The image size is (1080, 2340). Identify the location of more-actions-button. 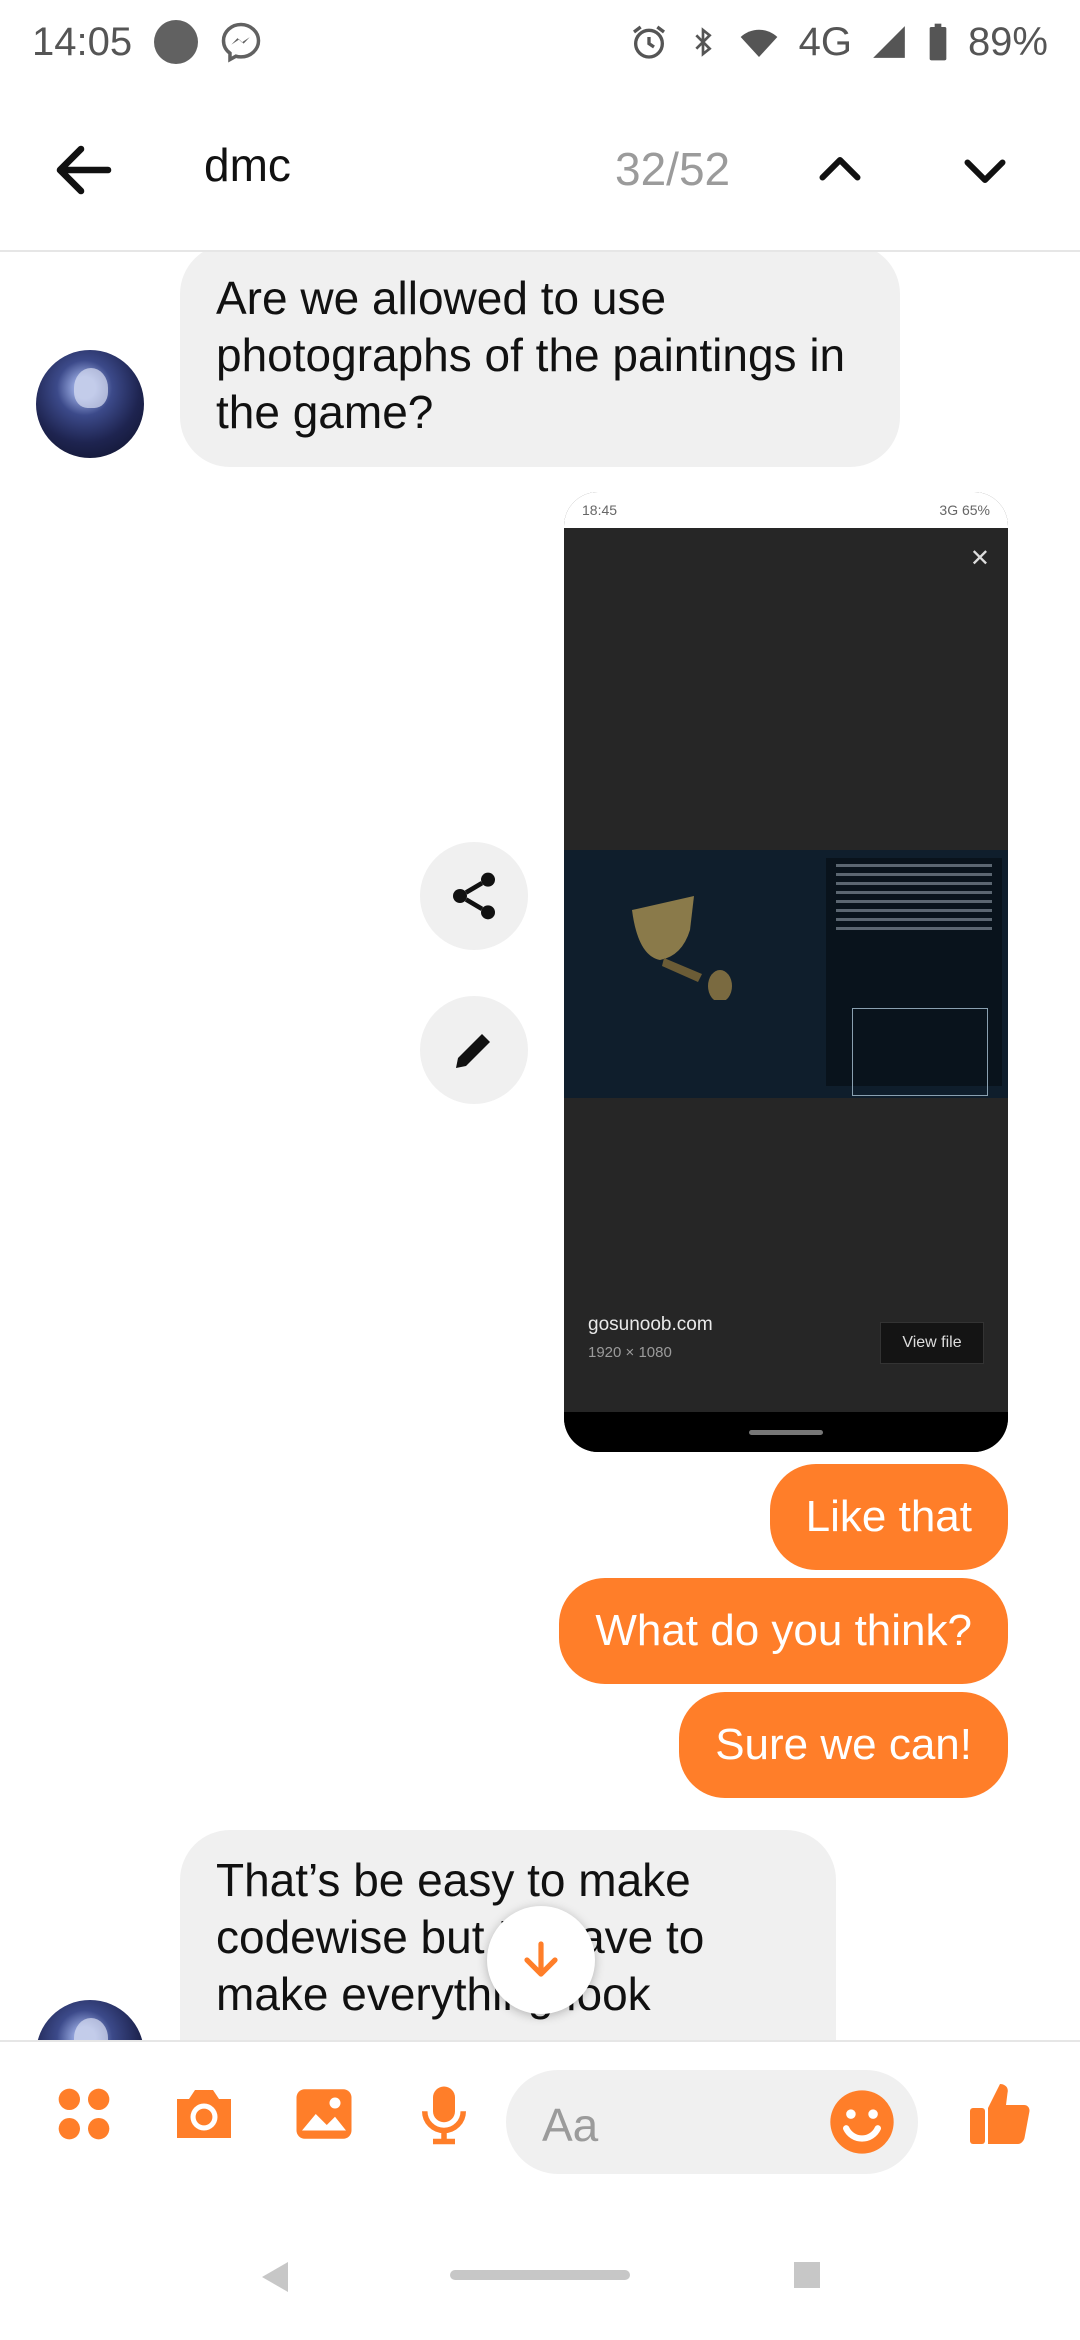
(84, 2114).